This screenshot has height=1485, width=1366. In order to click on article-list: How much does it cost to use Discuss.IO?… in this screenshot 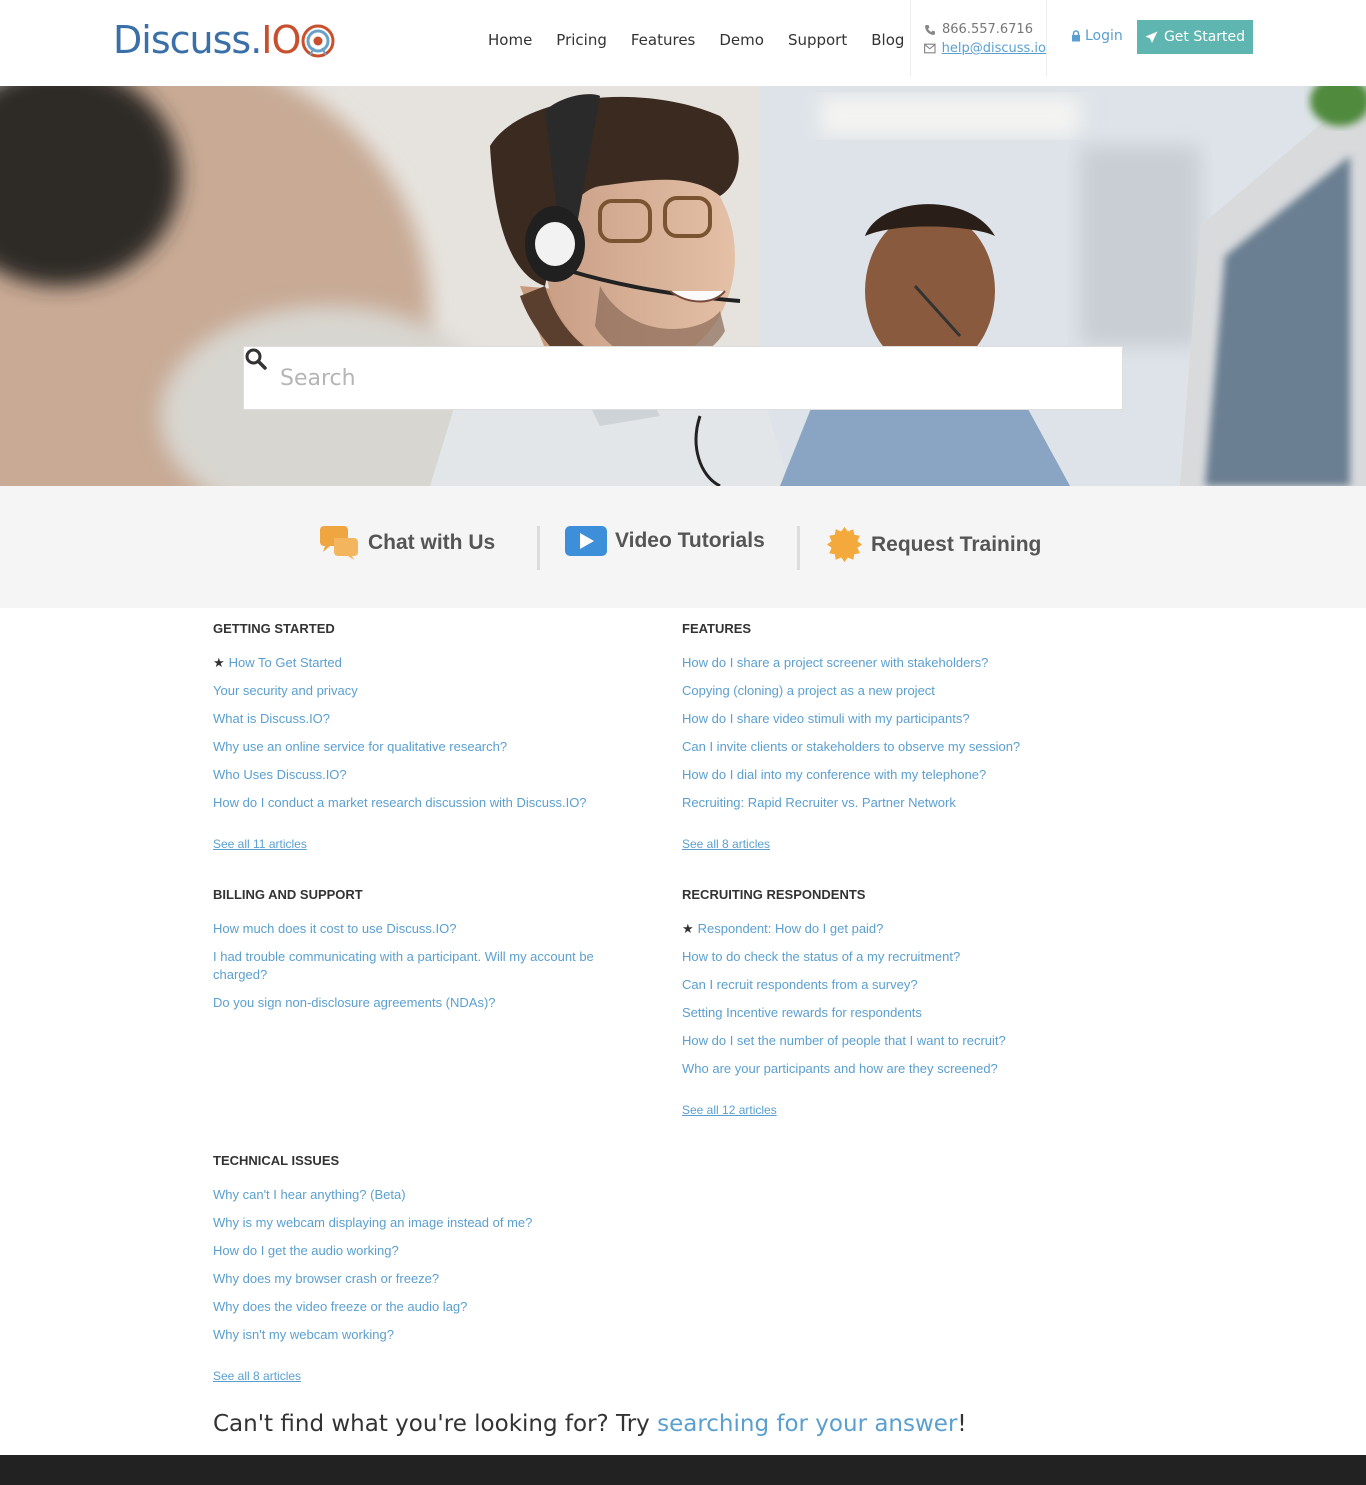, I will do `click(408, 966)`.